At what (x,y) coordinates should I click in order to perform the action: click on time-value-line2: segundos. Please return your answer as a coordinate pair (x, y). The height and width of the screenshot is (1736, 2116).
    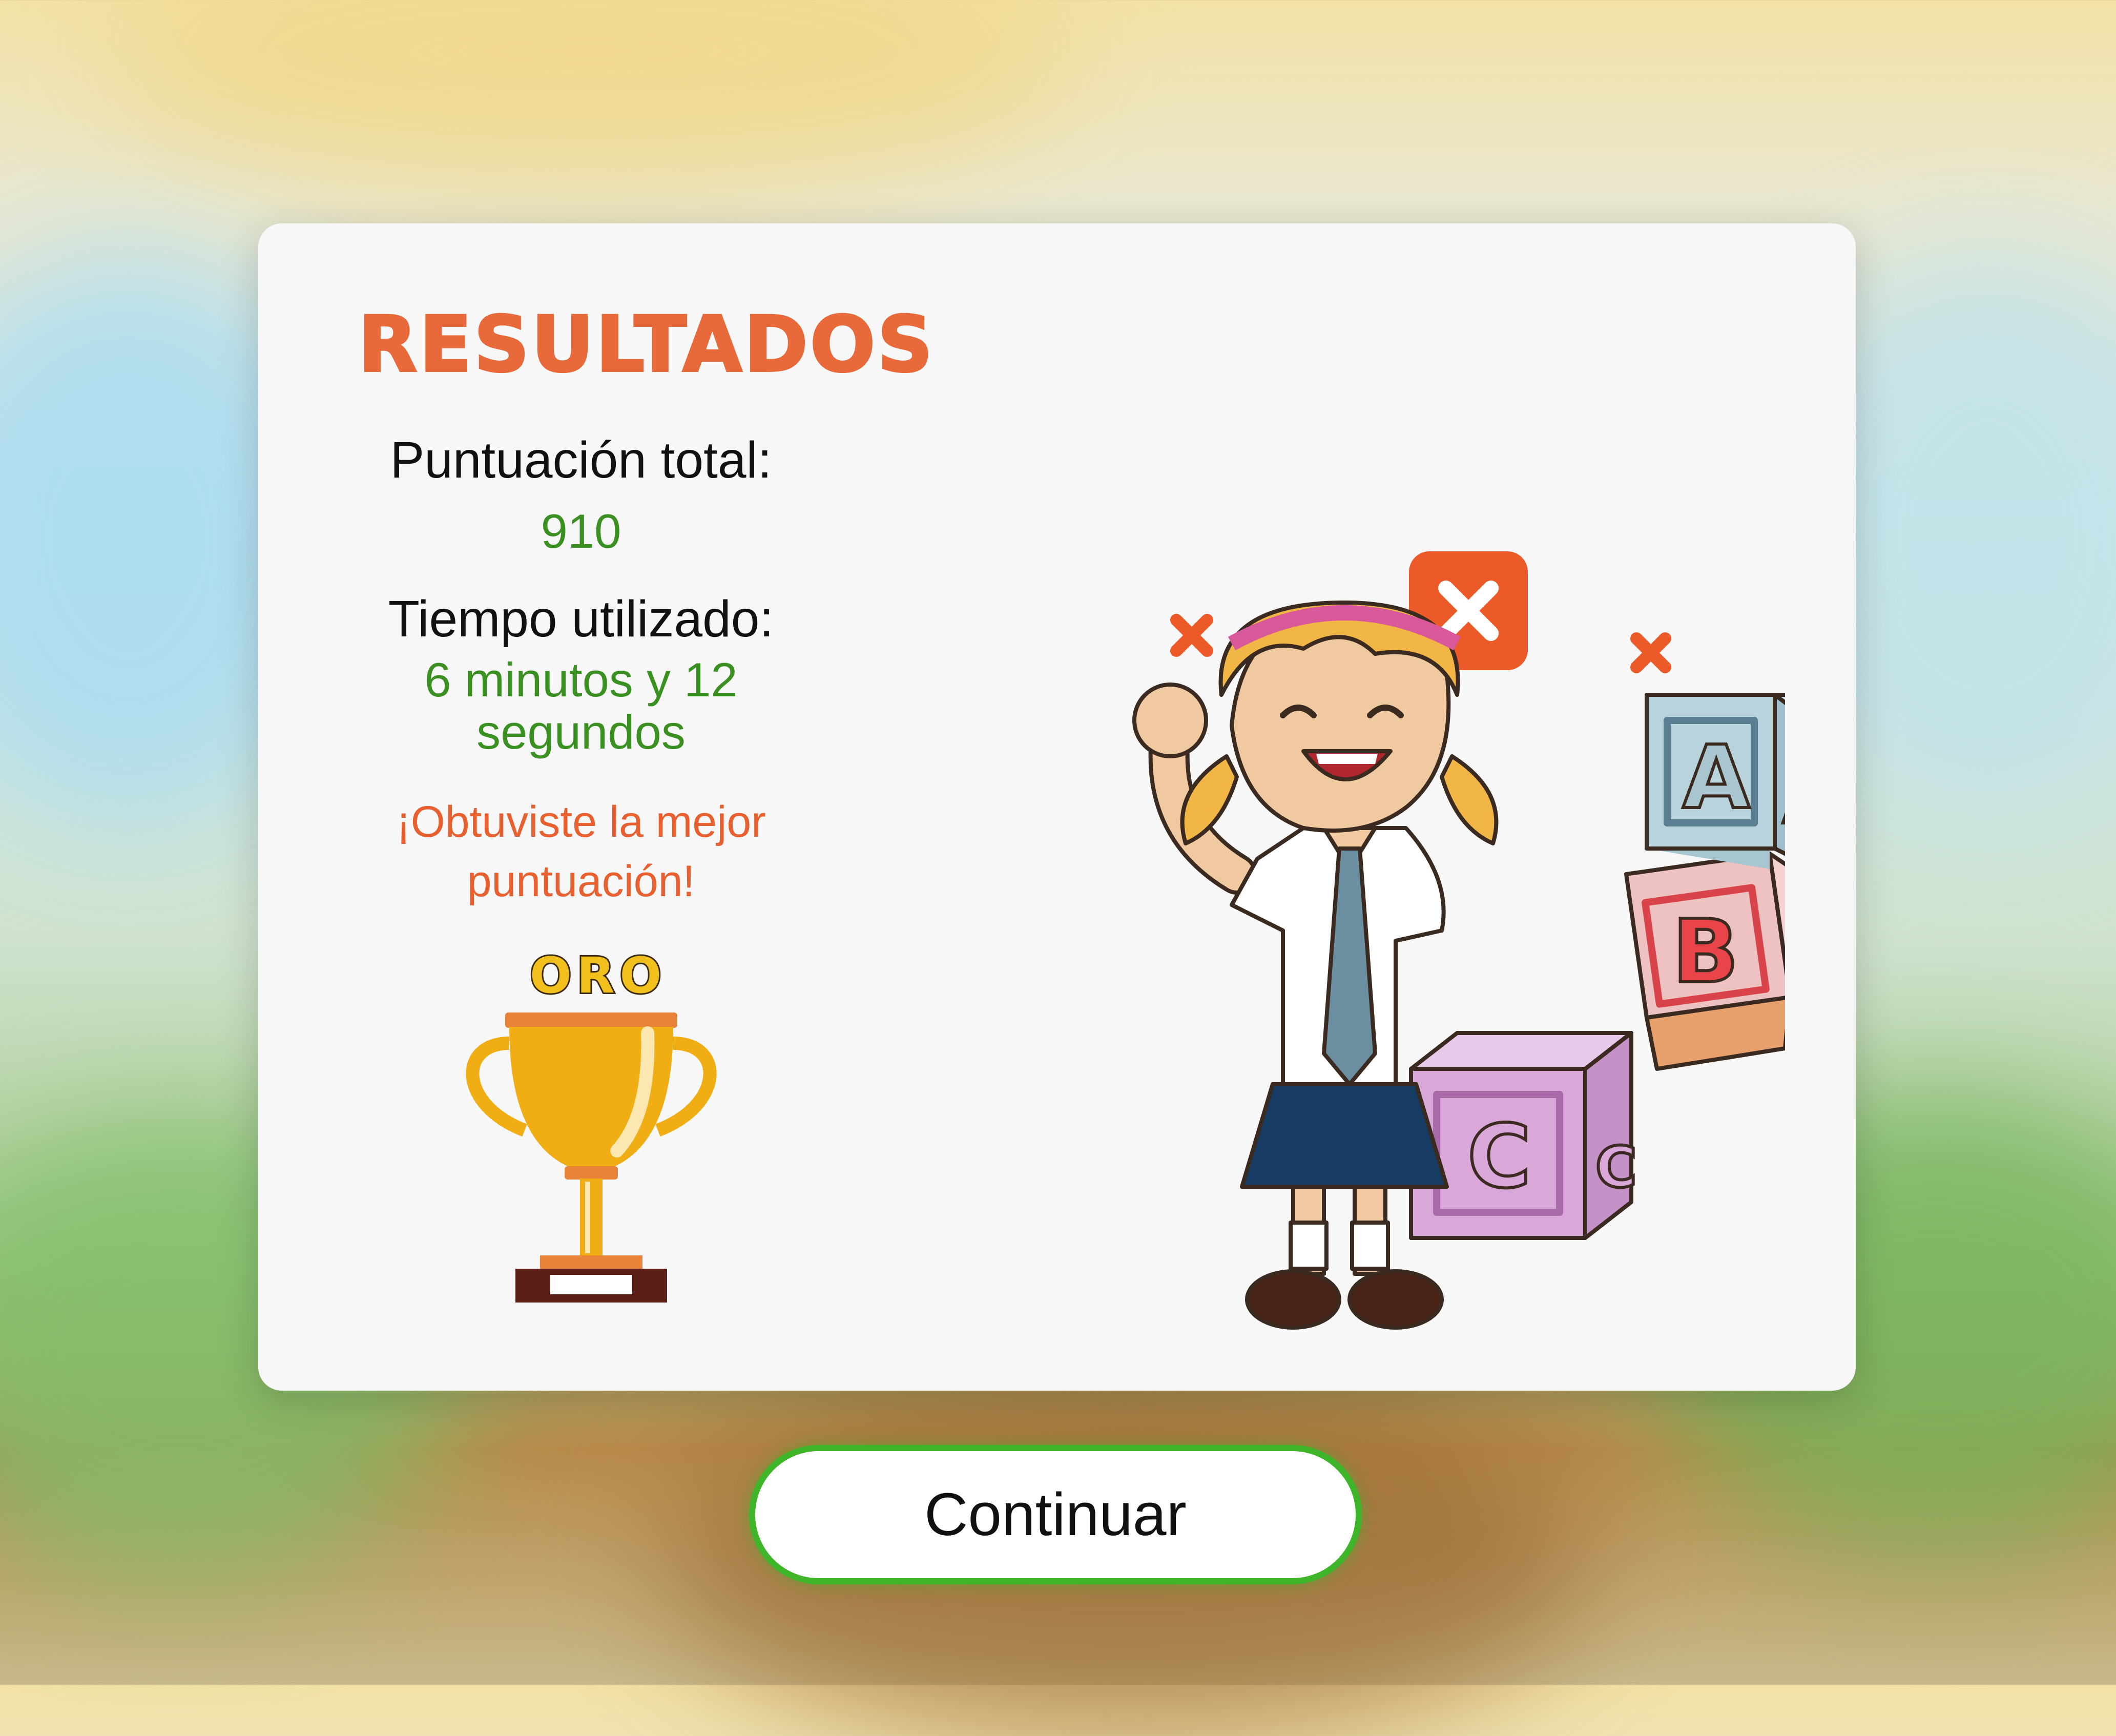
    Looking at the image, I should click on (581, 732).